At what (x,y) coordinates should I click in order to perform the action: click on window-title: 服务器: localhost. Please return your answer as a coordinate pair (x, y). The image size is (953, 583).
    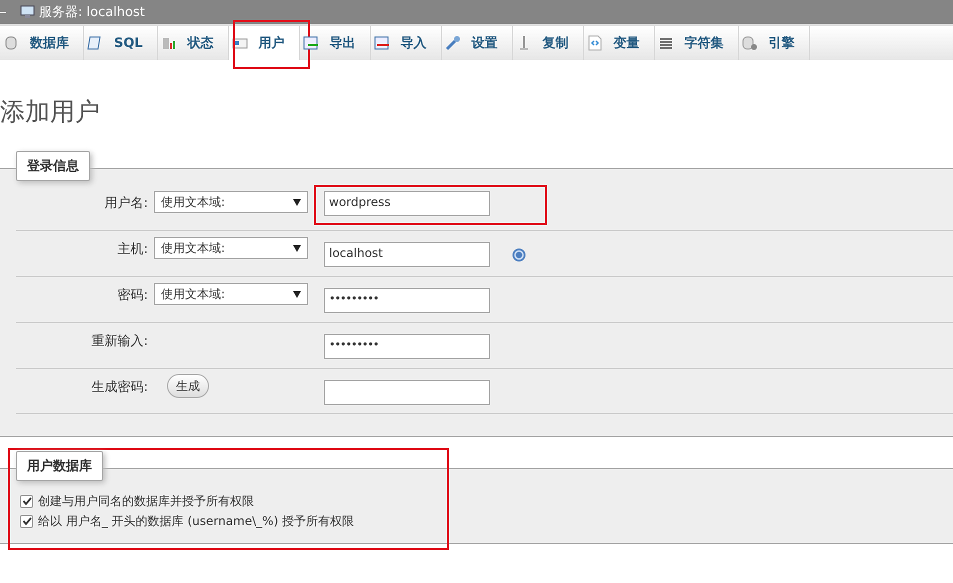
    Looking at the image, I should click on (92, 12).